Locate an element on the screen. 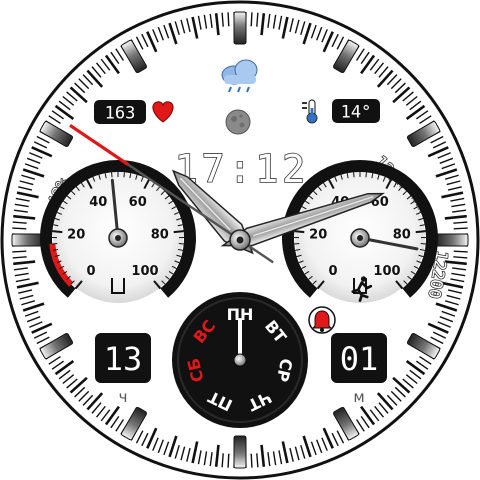 The image size is (480, 480). weekday-dial: ПНВТСРЧТПТСБВС is located at coordinates (240, 360).